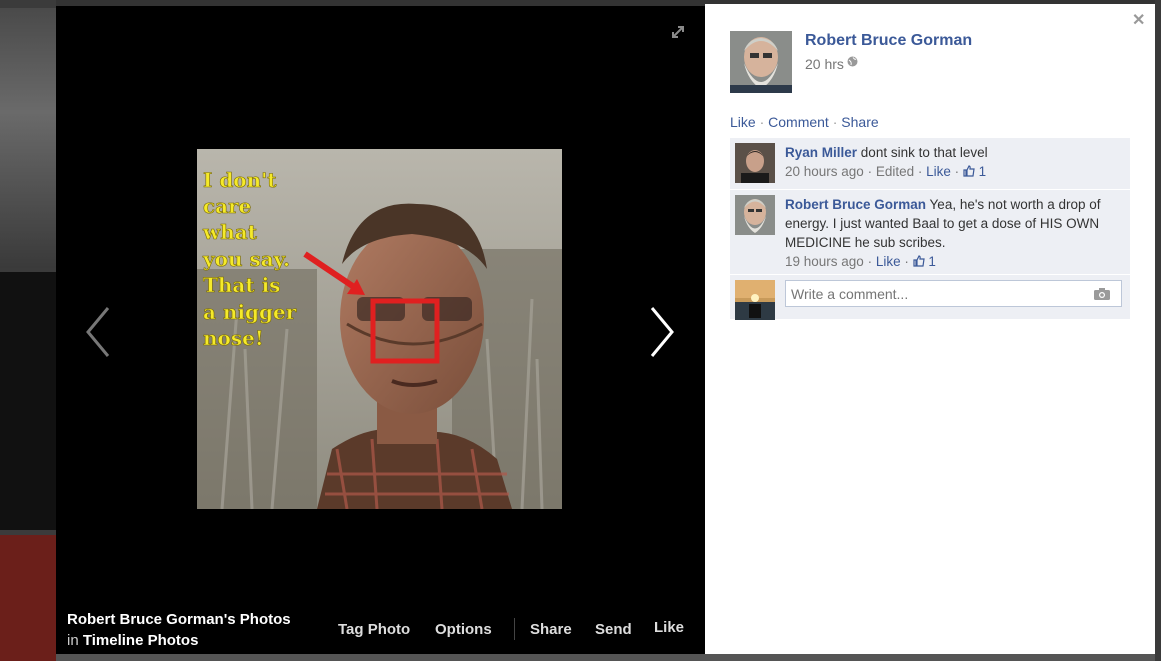 The image size is (1161, 661). I want to click on commenter-name: Robert Bruce Gorman, so click(855, 204).